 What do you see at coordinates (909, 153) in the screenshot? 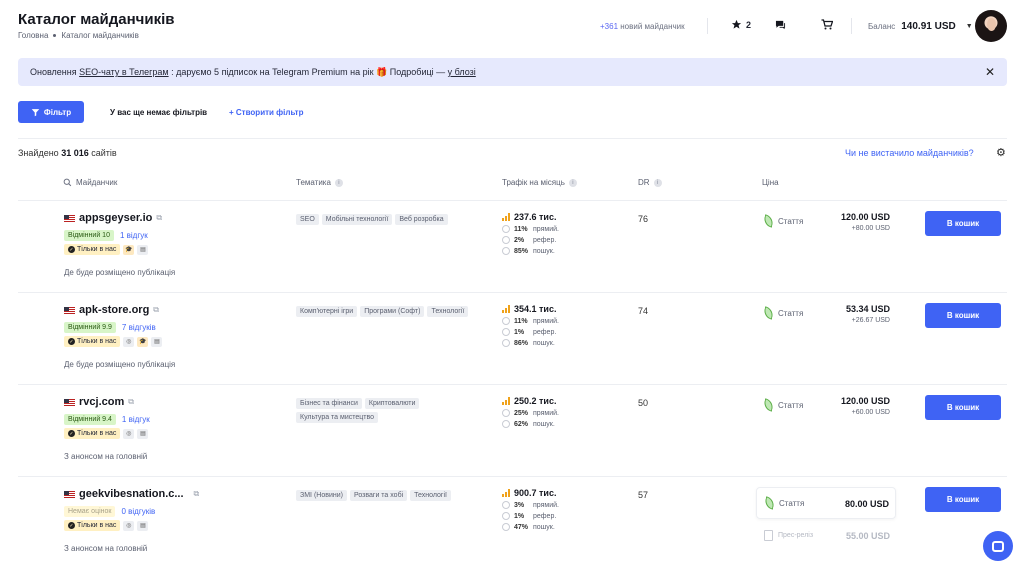
I see `missing-sites-link: Чи не вистачило майданчиків?` at bounding box center [909, 153].